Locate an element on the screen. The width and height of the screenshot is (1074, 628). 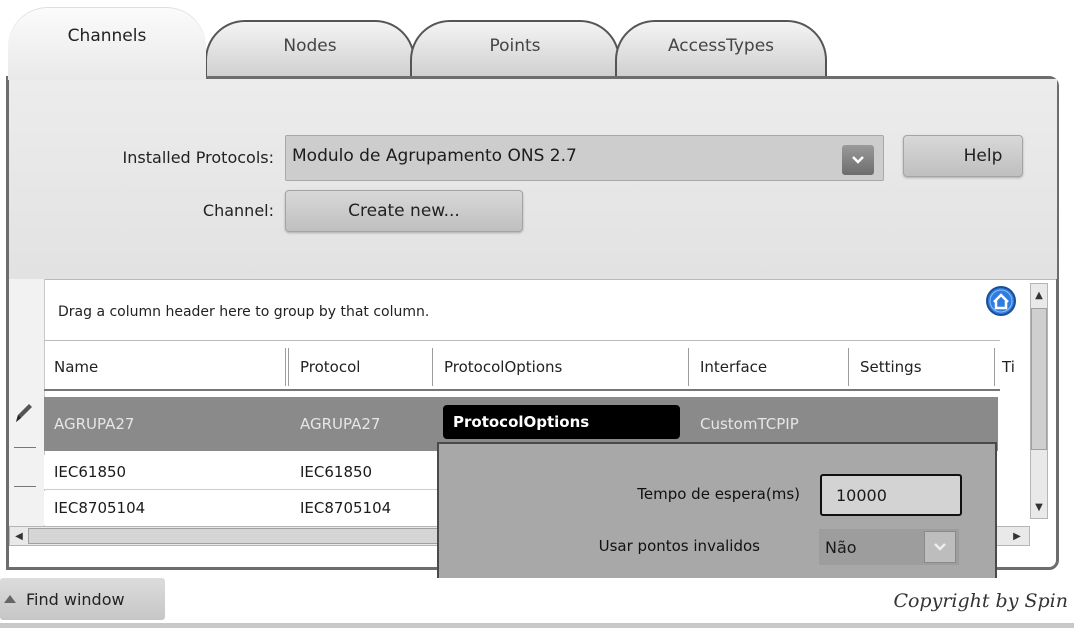
scroll-down-icon: ▼ is located at coordinates (1039, 507).